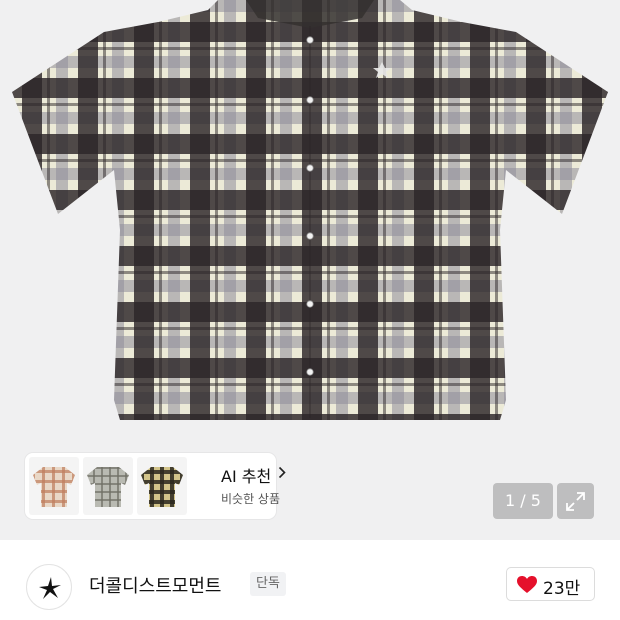  I want to click on expand-button, so click(575, 501).